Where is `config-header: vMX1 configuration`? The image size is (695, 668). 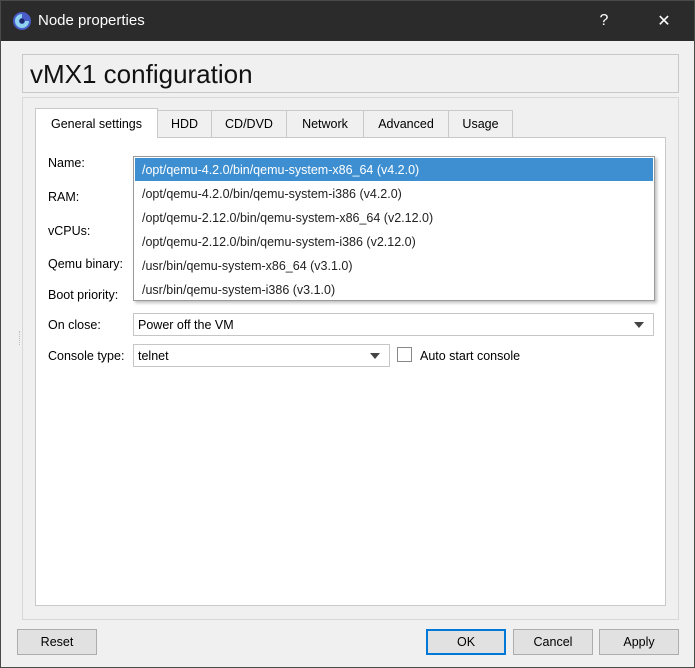
config-header: vMX1 configuration is located at coordinates (350, 73).